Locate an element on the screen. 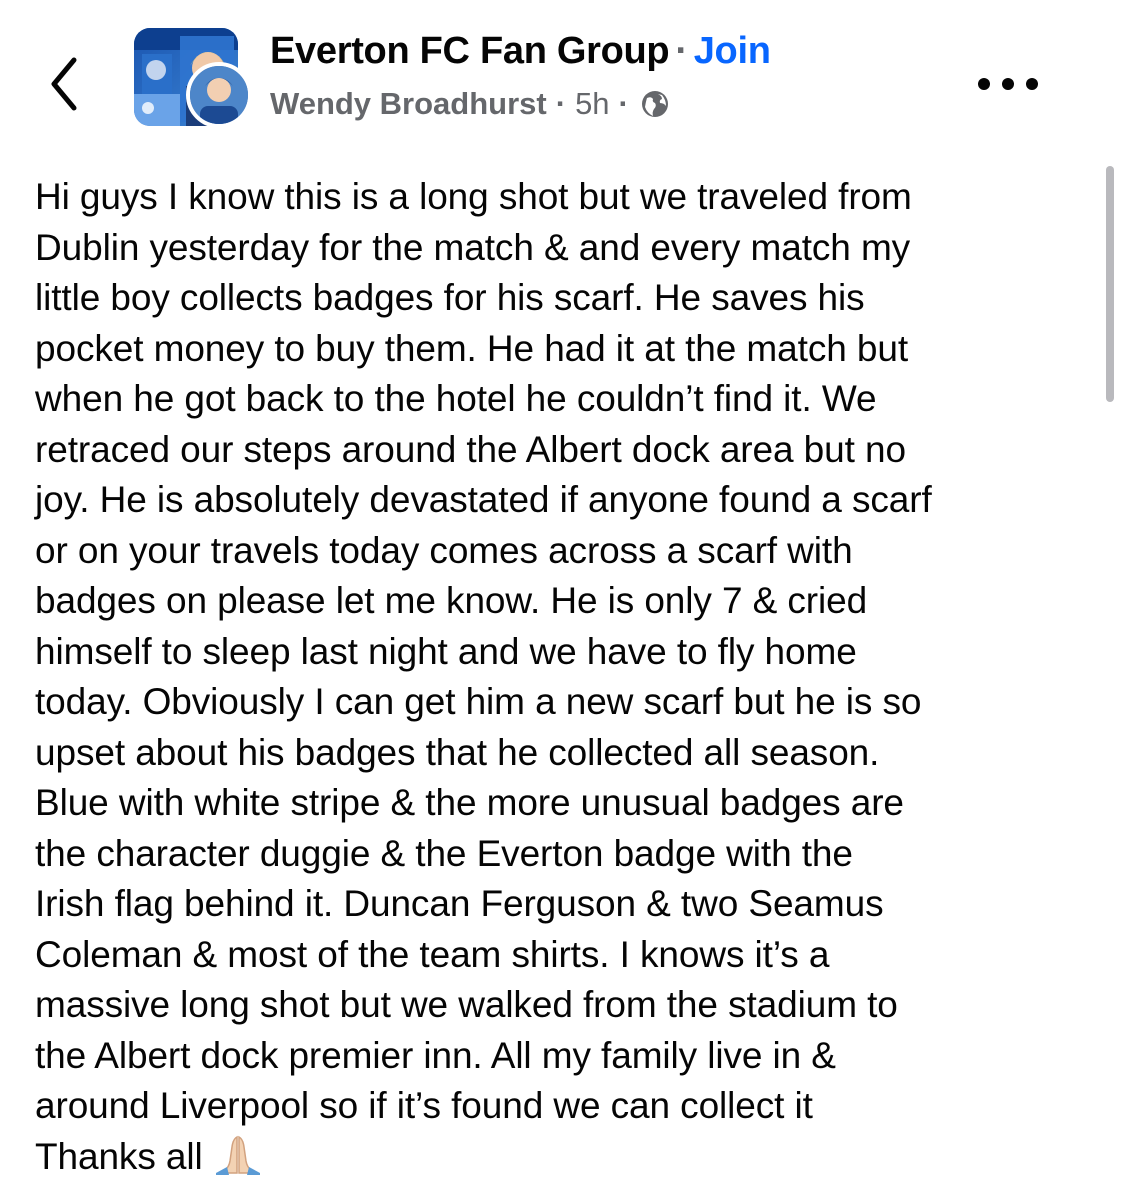 Image resolution: width=1124 pixels, height=1200 pixels. post-title-line: Everton FC Fan Group · Join is located at coordinates (520, 55).